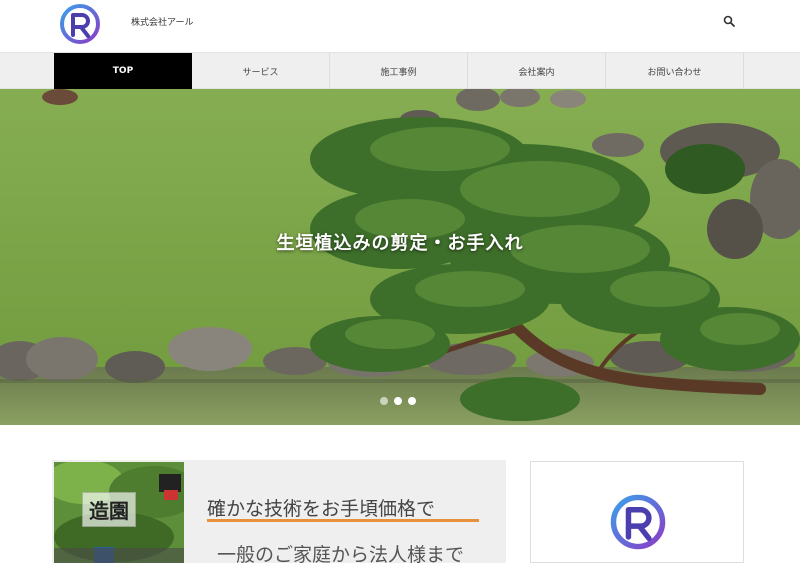 Image resolution: width=800 pixels, height=563 pixels. I want to click on promo-banner: 造園 確かな技術をお手頃価格で 一般のご家庭から法人様まで, so click(279, 511).